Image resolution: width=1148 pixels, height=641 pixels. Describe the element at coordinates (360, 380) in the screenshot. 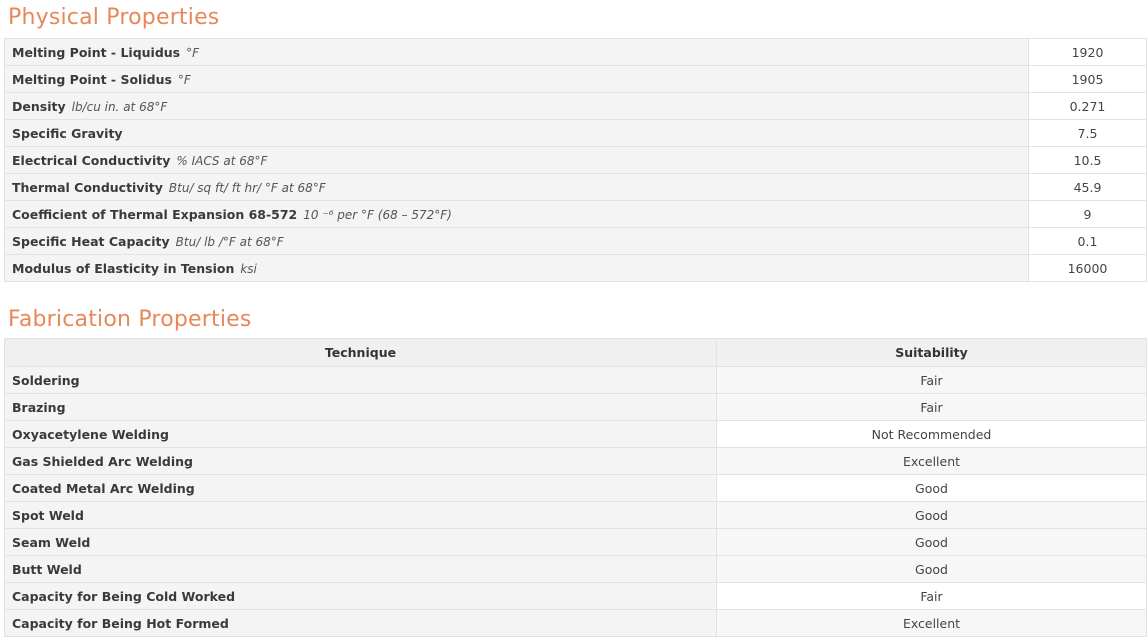

I see `technique-cell: Soldering` at that location.